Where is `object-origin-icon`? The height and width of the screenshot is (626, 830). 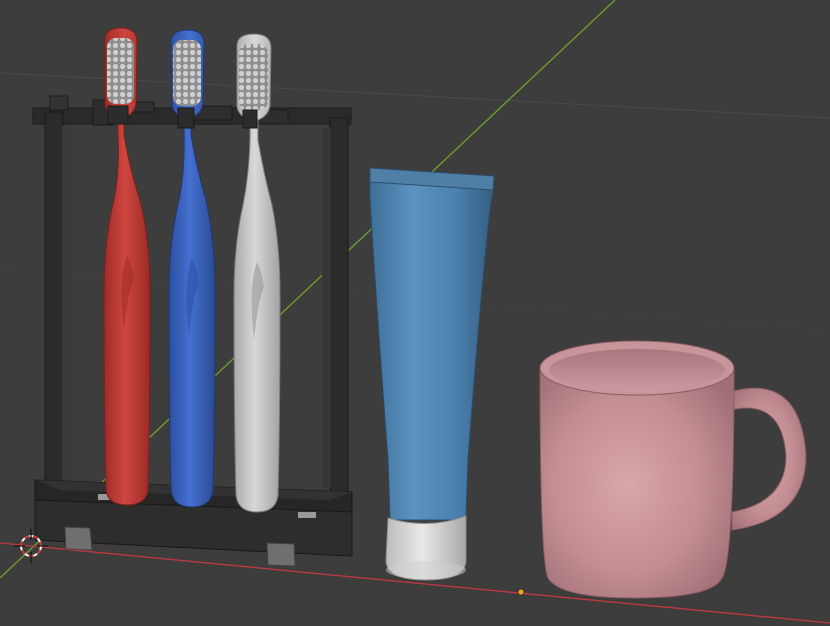 object-origin-icon is located at coordinates (521, 592).